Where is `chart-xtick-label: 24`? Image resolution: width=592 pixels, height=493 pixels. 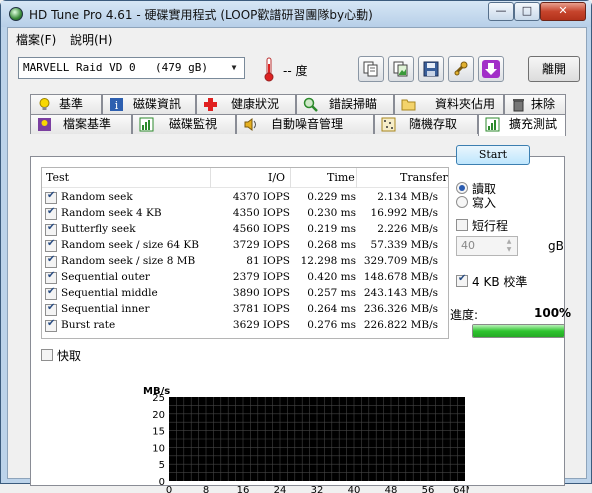
chart-xtick-label: 24 is located at coordinates (280, 489).